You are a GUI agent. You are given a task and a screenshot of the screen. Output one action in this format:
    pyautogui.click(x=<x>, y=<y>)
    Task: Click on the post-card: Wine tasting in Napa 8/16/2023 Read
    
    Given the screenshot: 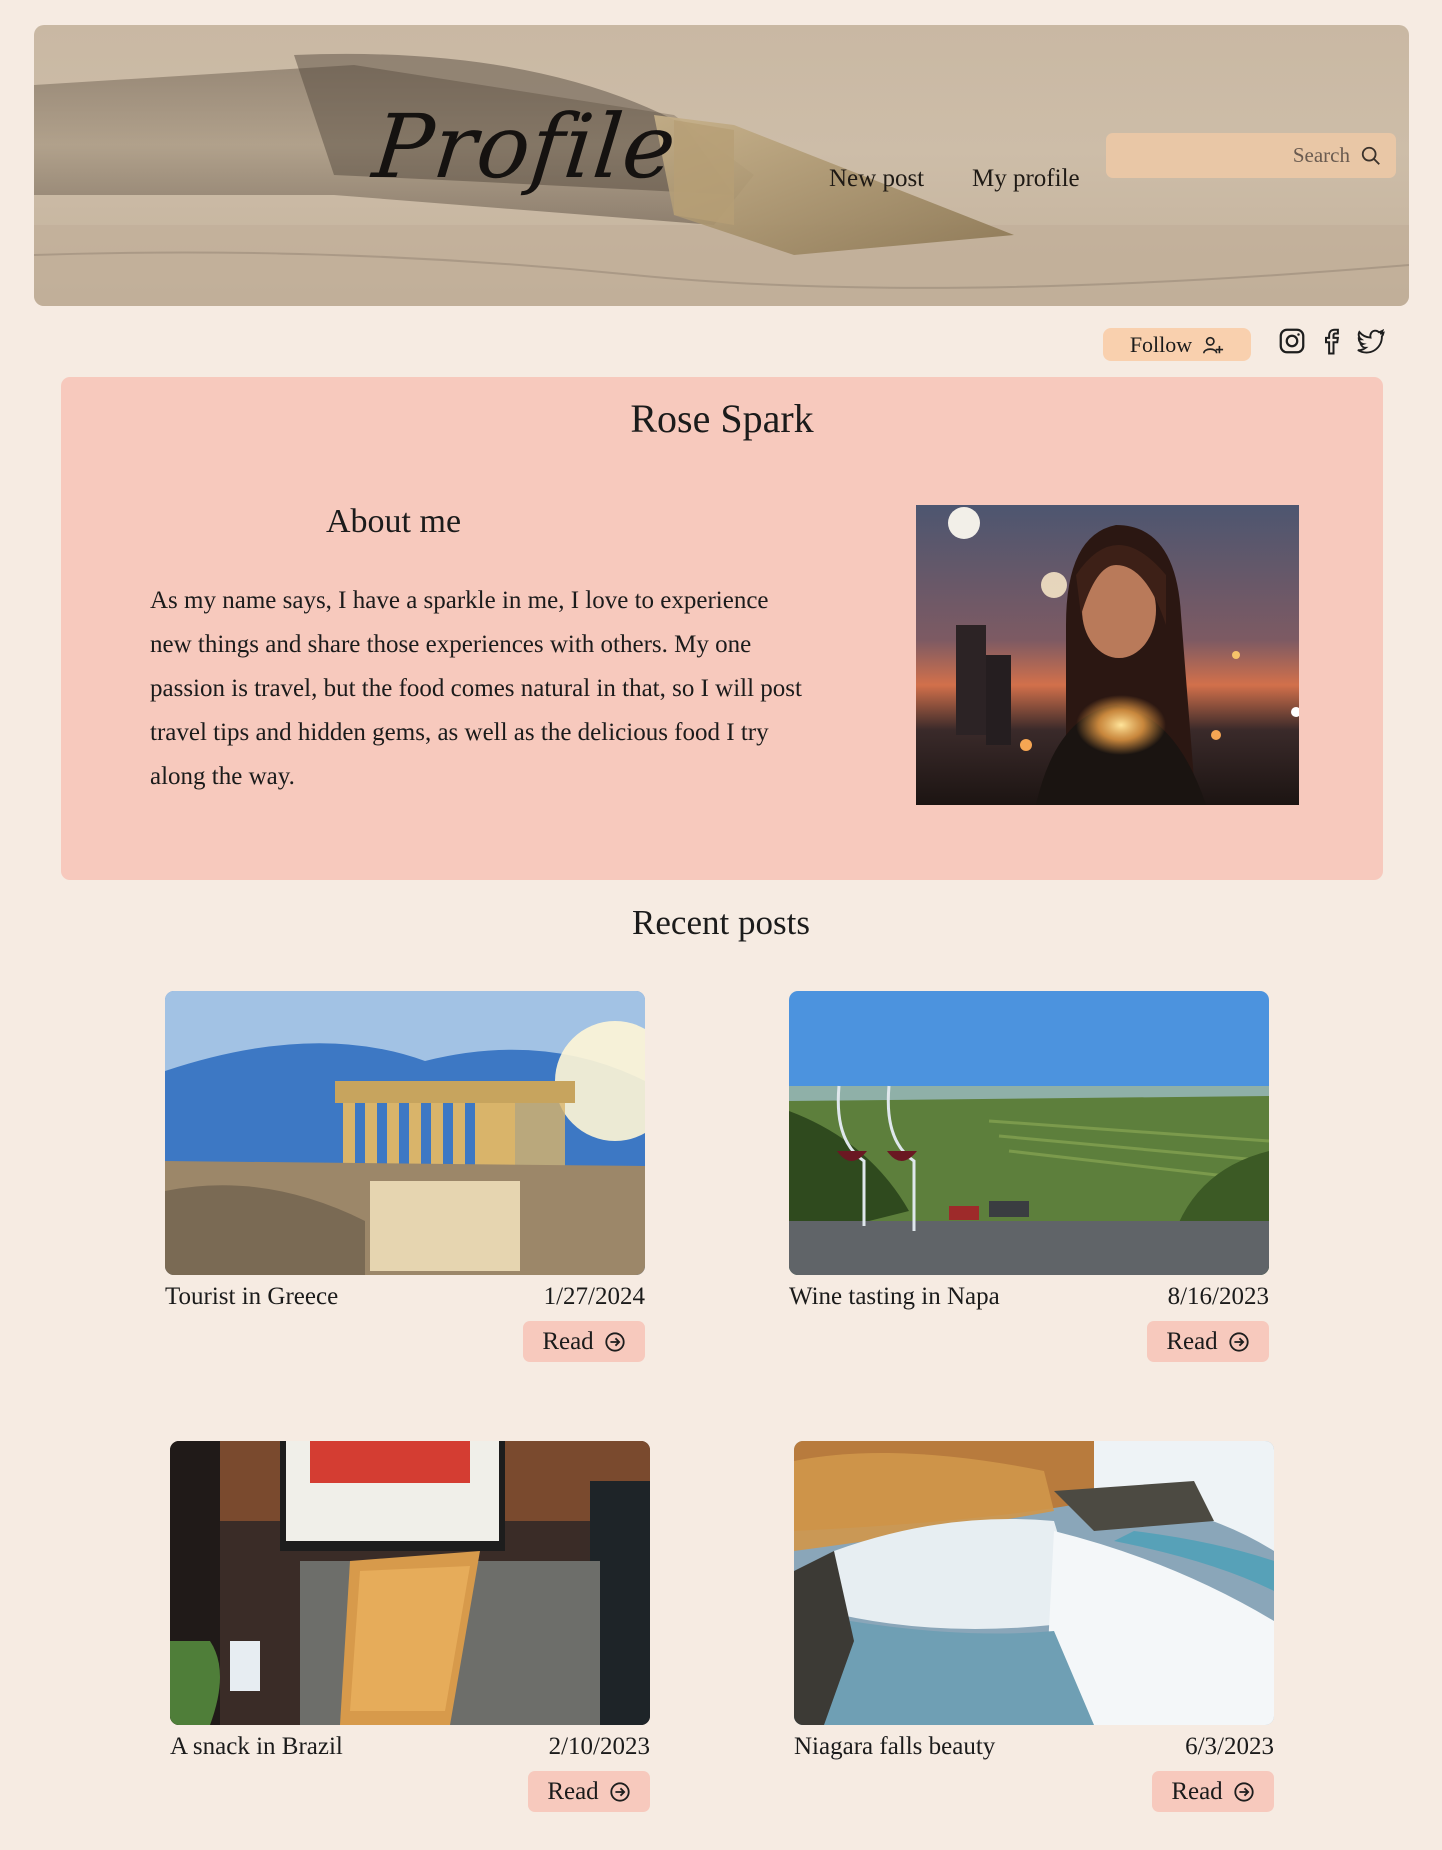 What is the action you would take?
    pyautogui.click(x=1029, y=1176)
    